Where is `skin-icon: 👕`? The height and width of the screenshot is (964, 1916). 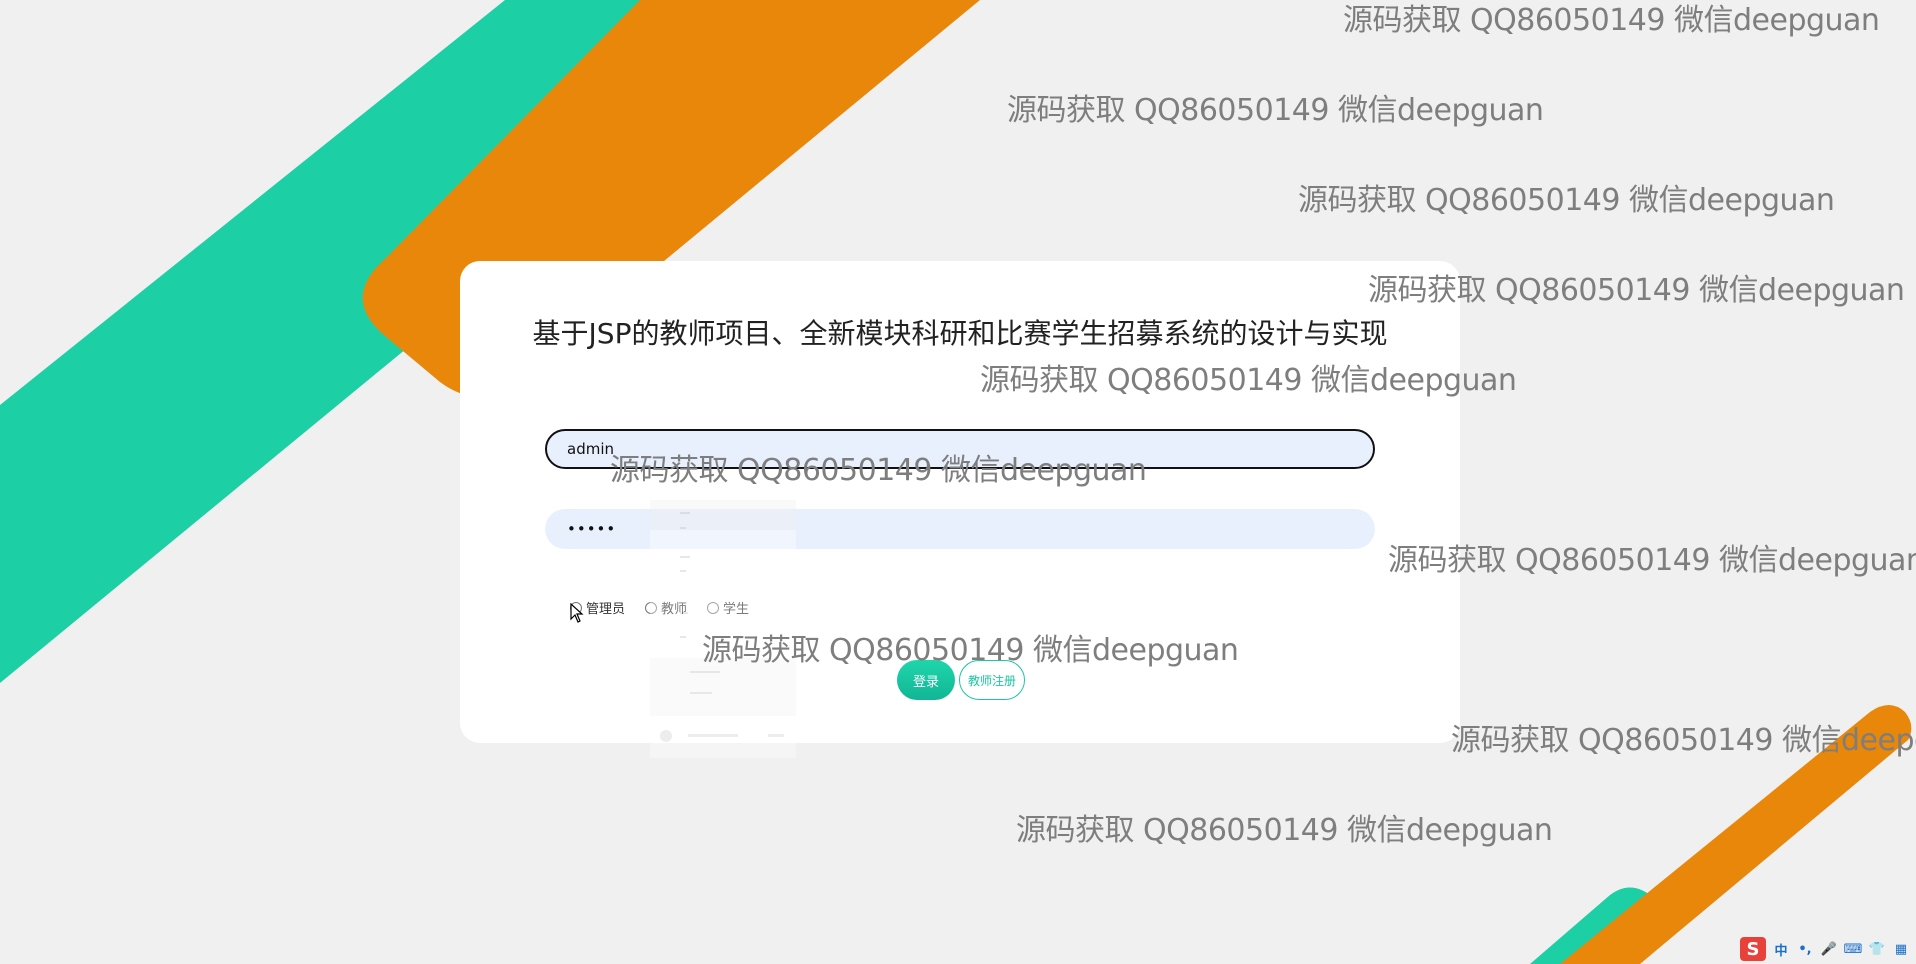
skin-icon: 👕 is located at coordinates (1877, 949).